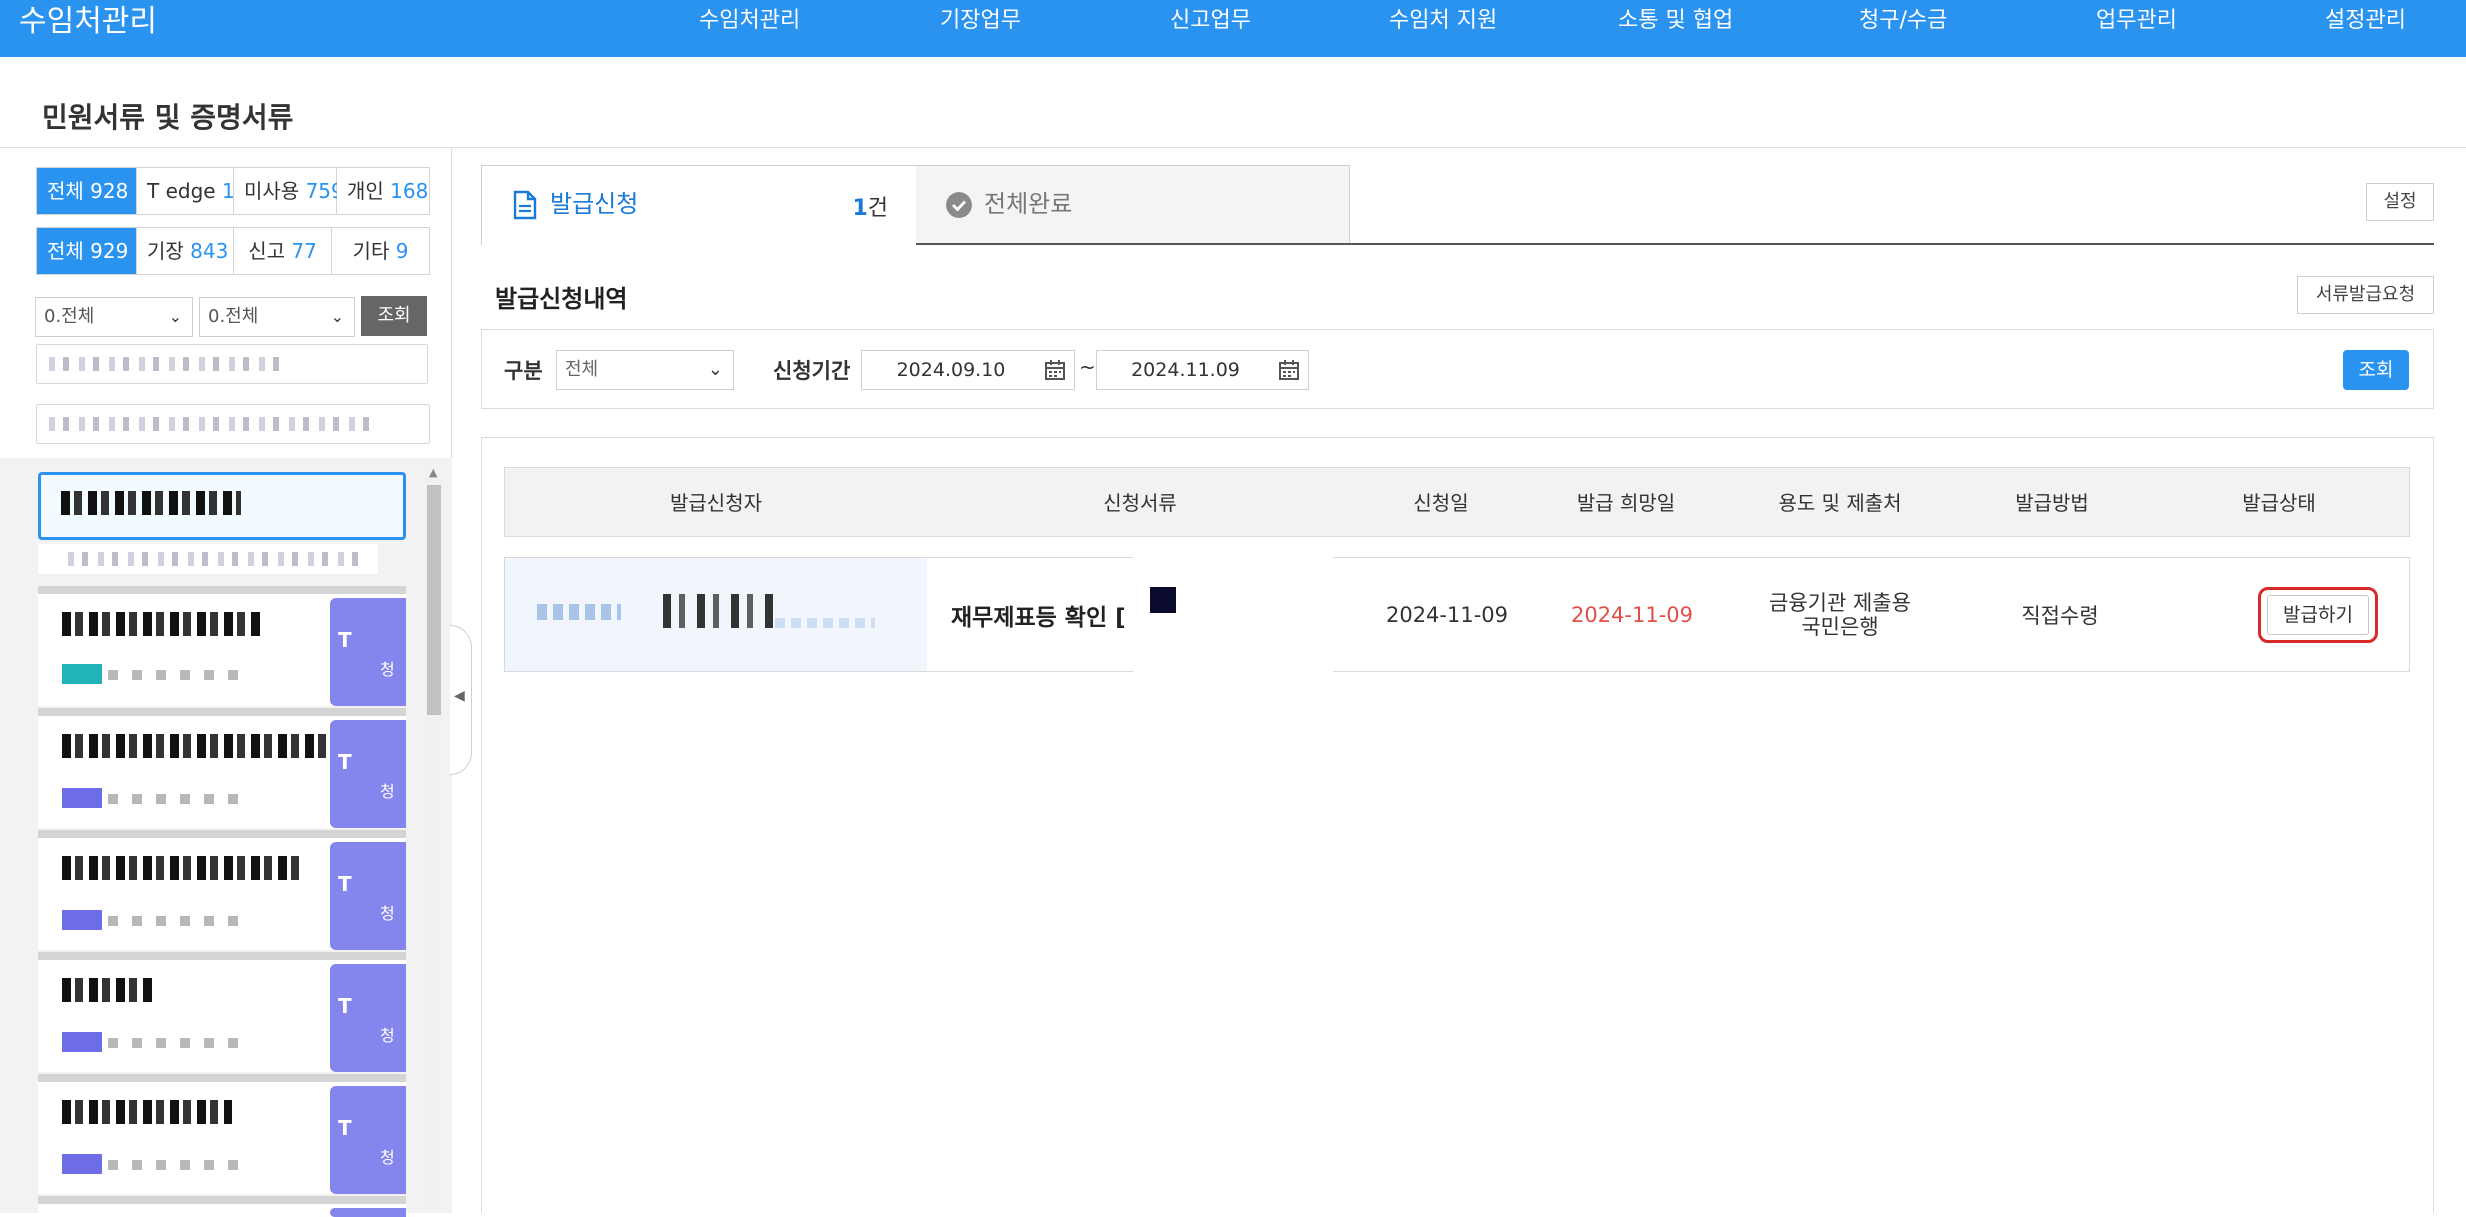 This screenshot has height=1217, width=2466. I want to click on seg-bookkeeping: 기장 843, so click(185, 251).